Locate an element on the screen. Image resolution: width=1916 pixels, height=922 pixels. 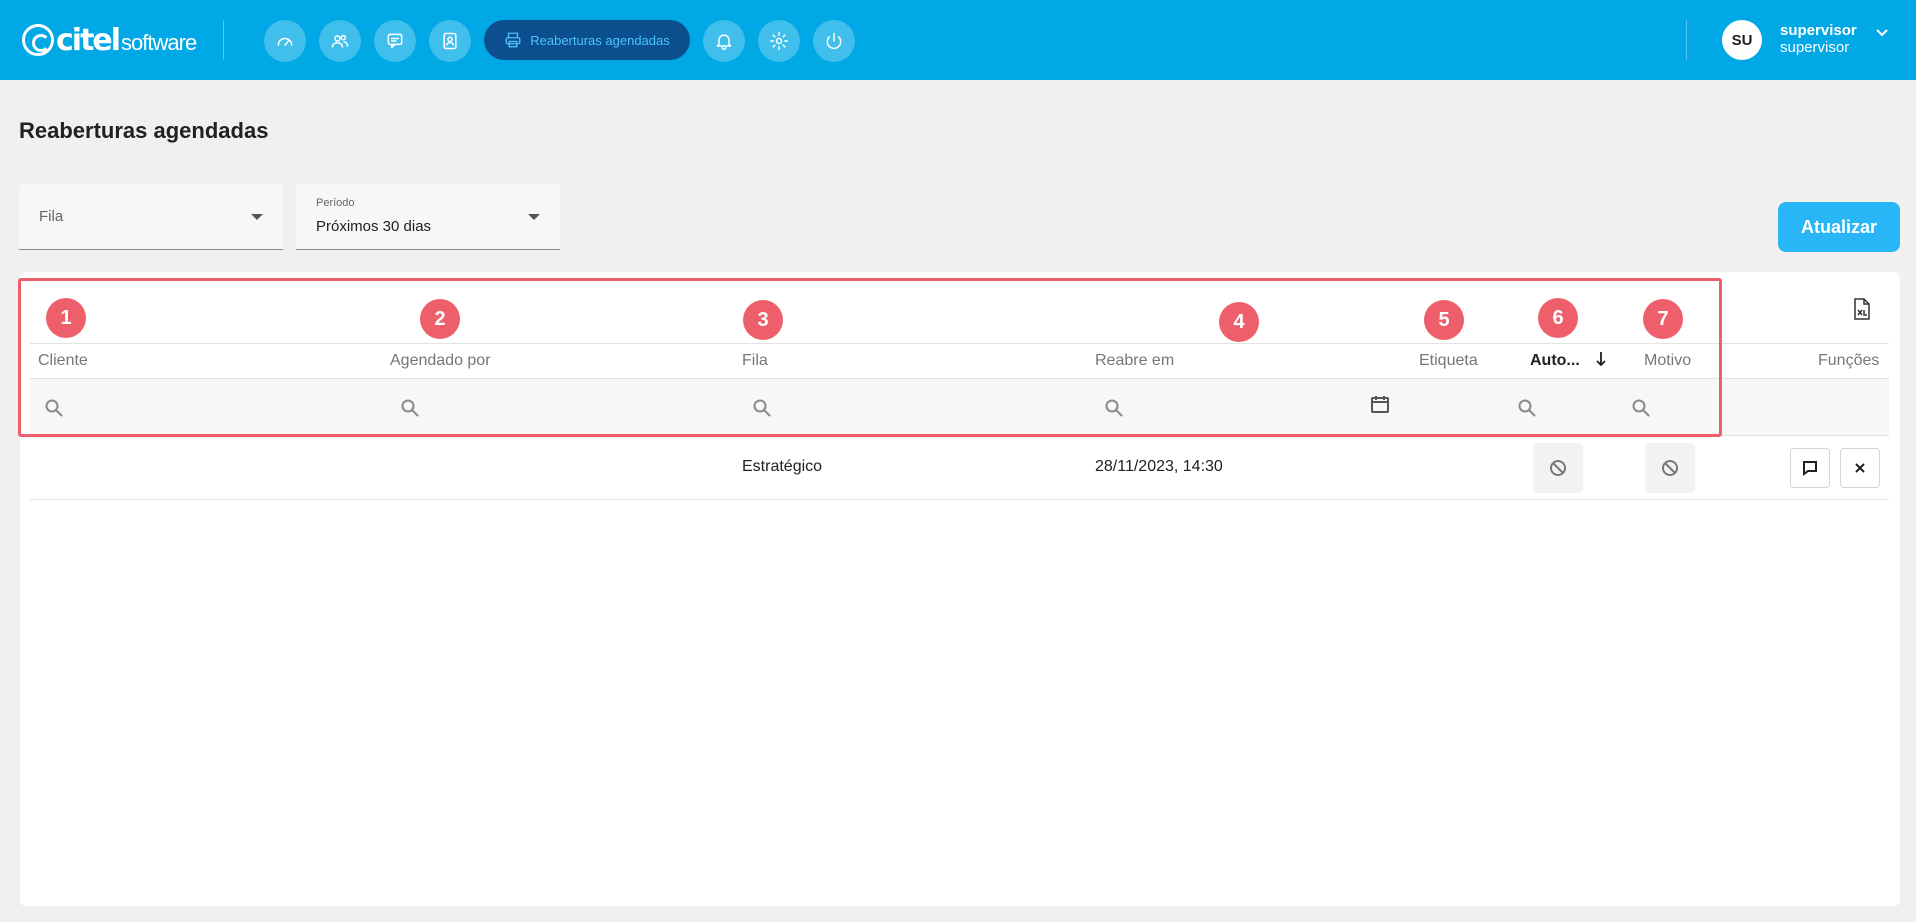
user-menu-toggle is located at coordinates (1882, 32).